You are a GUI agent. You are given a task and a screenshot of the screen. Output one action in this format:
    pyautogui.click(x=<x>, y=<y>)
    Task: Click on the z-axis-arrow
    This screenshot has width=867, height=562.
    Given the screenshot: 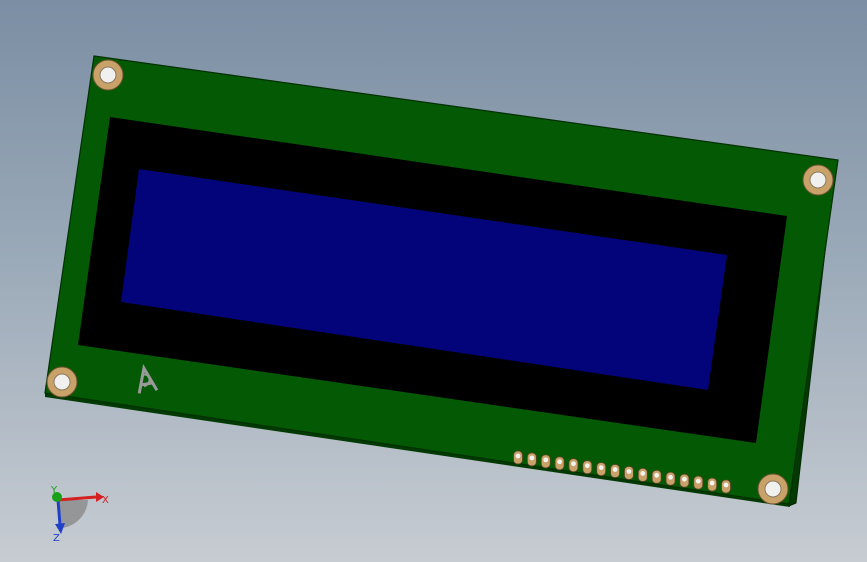 What is the action you would take?
    pyautogui.click(x=59, y=512)
    